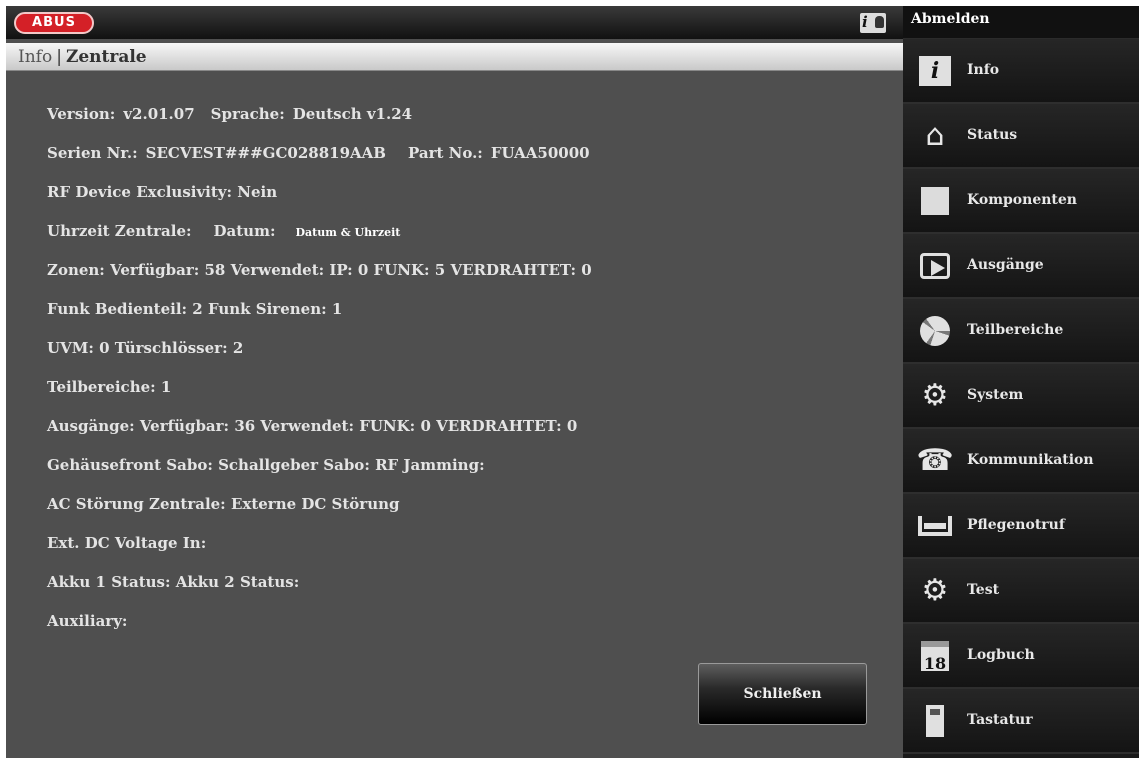  What do you see at coordinates (540, 153) in the screenshot?
I see `part-value: FUAA50000` at bounding box center [540, 153].